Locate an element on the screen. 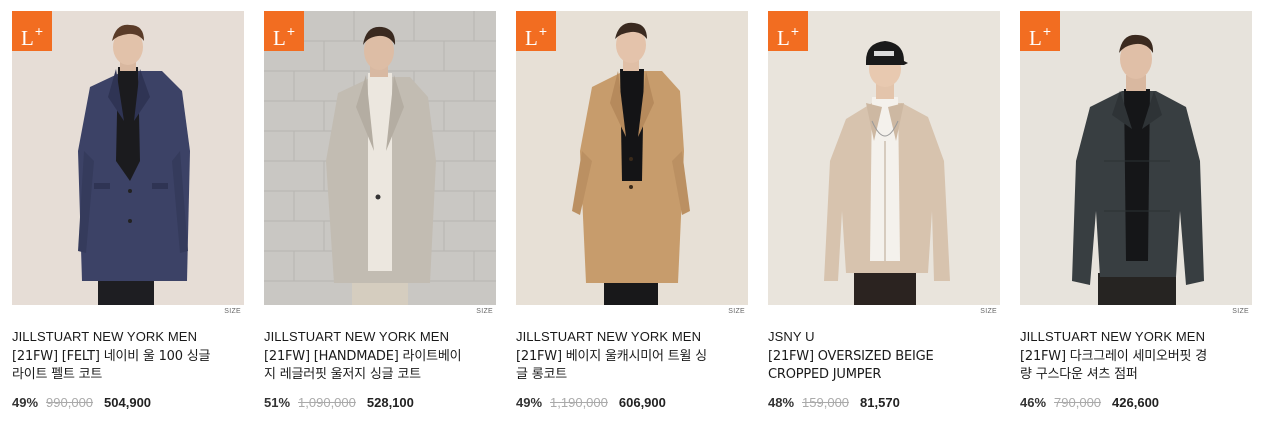 Image resolution: width=1263 pixels, height=448 pixels. brand-name: JSNY U is located at coordinates (884, 337).